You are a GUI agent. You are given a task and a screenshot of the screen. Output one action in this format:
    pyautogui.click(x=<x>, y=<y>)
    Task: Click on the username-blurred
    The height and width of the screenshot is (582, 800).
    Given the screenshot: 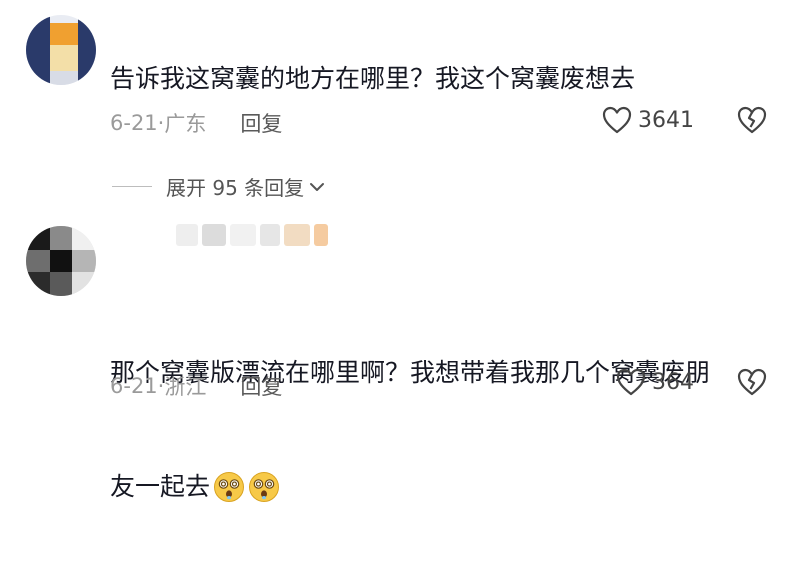 What is the action you would take?
    pyautogui.click(x=254, y=235)
    